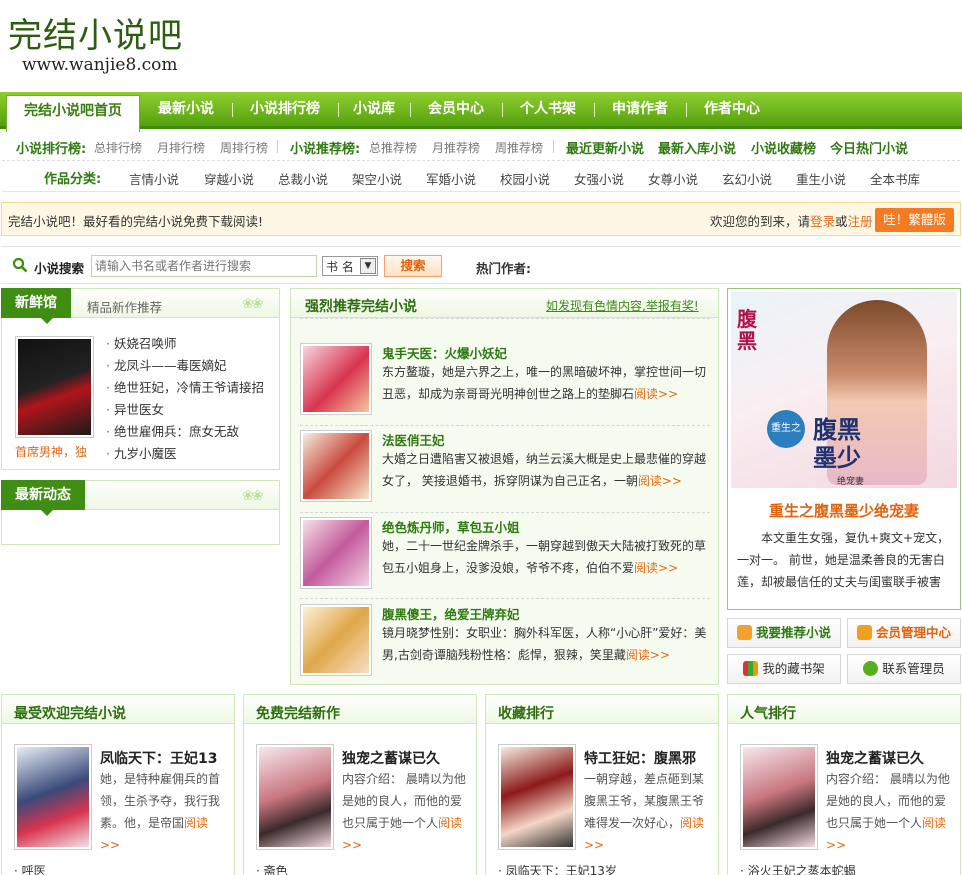 This screenshot has height=875, width=962. I want to click on hot-authors-label: 热门作者:, so click(503, 268).